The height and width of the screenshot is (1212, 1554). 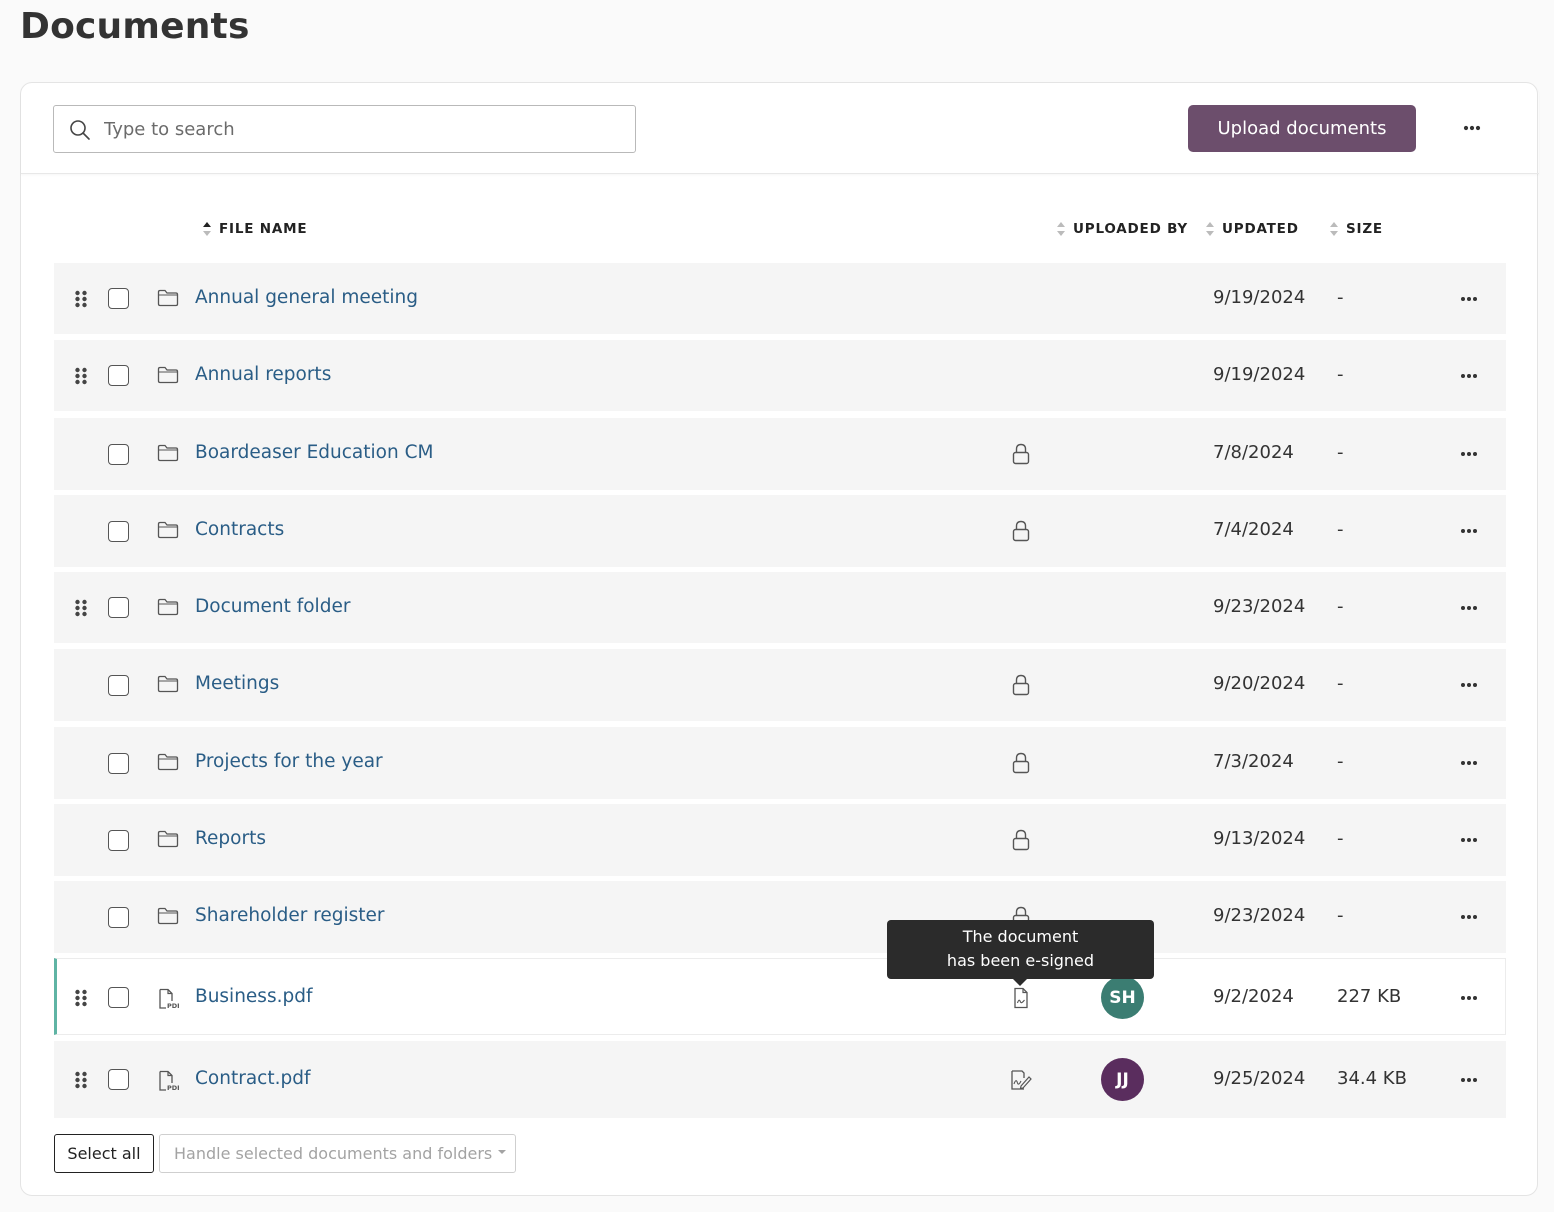 I want to click on column-header-label: UPDATED, so click(x=1260, y=229).